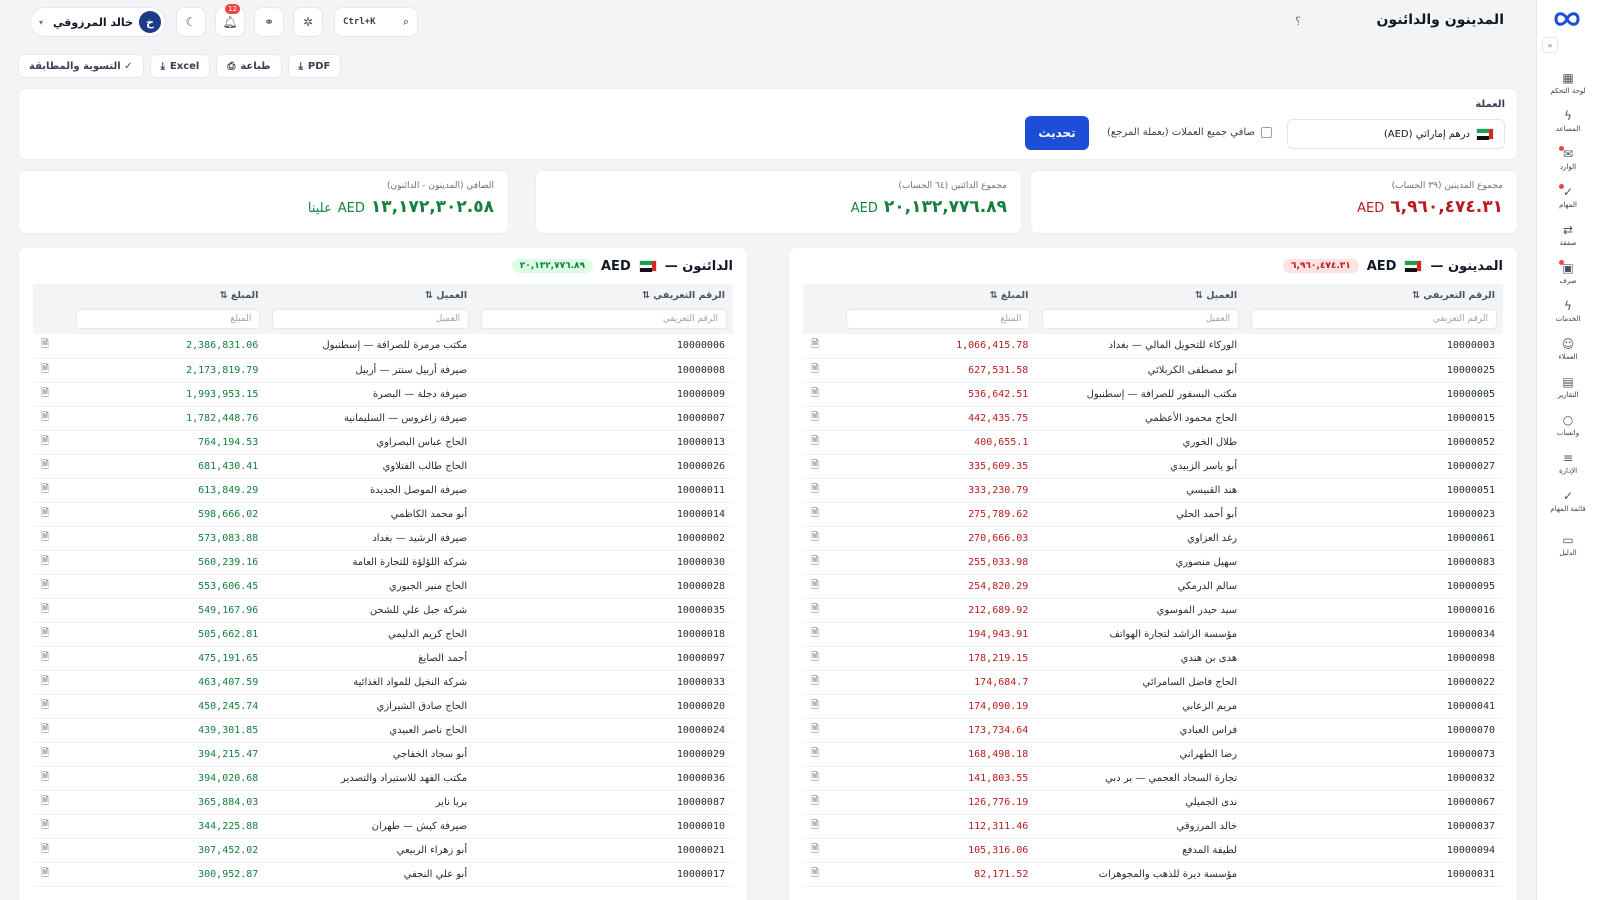 This screenshot has height=900, width=1600. What do you see at coordinates (1153, 754) in the screenshot?
I see `table-row: 10000073 رضا الطهراني 168,498.18 🗎︎` at bounding box center [1153, 754].